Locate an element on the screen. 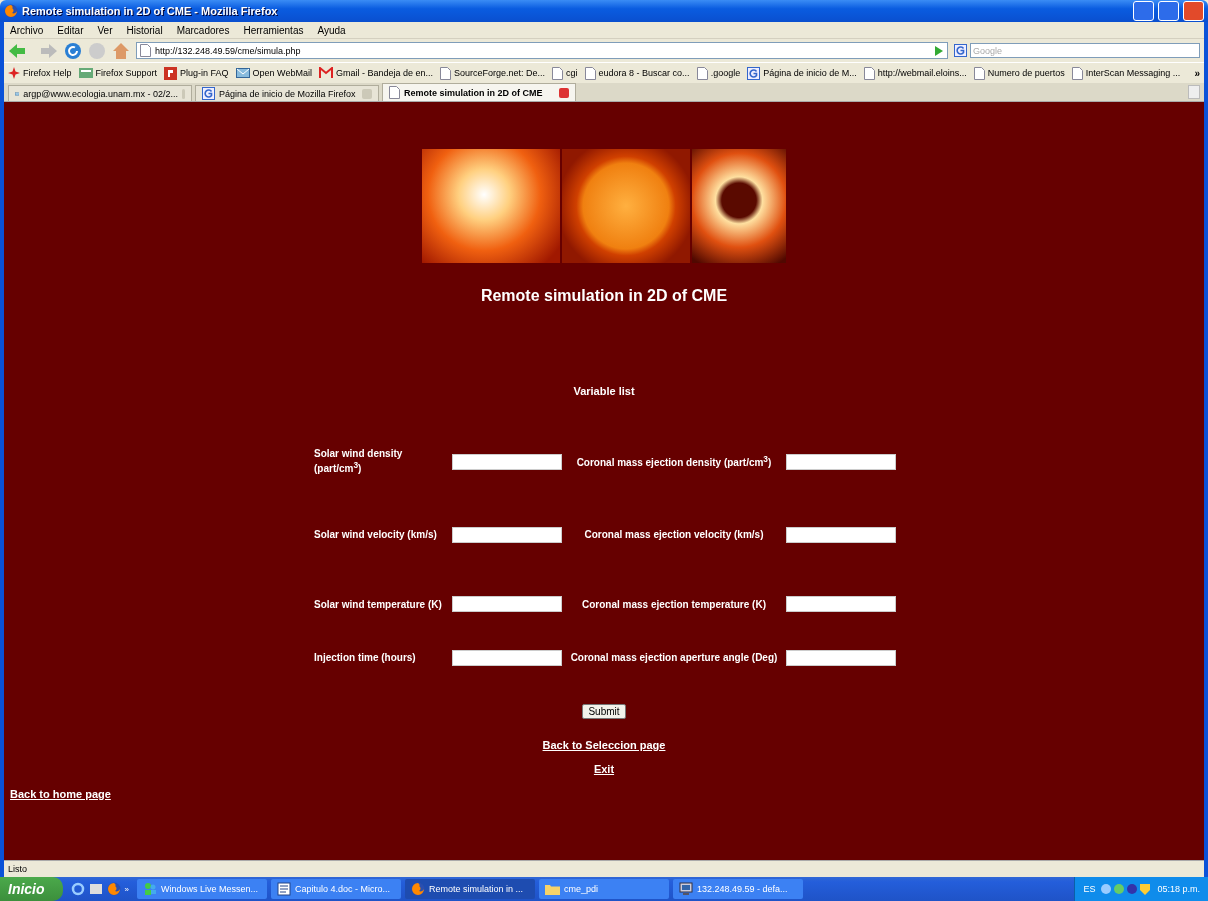  browser-tab: Remote simulation in 2D of CME is located at coordinates (479, 92).